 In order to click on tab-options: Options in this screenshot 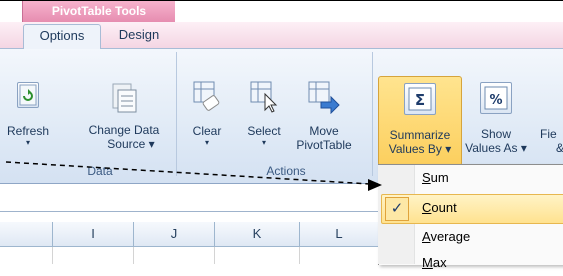, I will do `click(62, 36)`.